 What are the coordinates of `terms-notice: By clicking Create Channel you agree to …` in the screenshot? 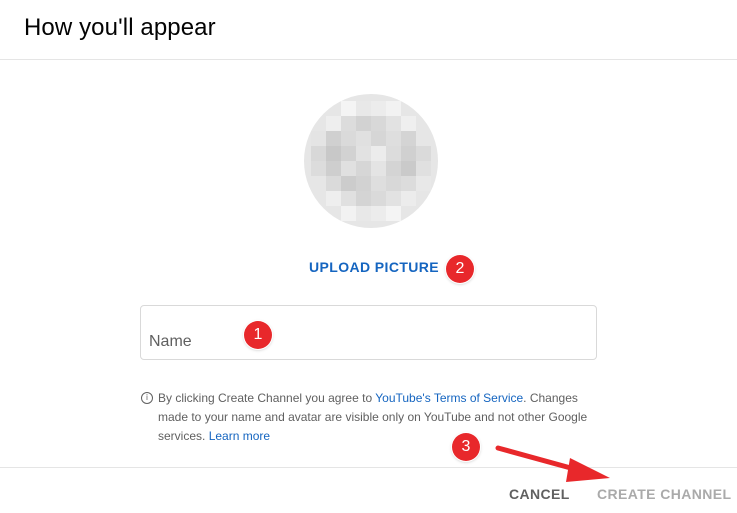 It's located at (383, 417).